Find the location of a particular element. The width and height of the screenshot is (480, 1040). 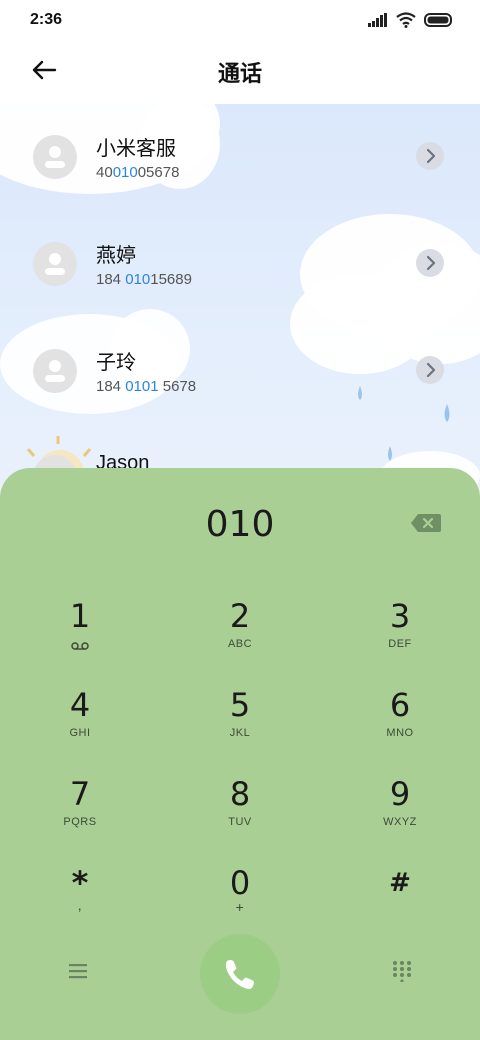

key-2: 2 ABC is located at coordinates (240, 636).